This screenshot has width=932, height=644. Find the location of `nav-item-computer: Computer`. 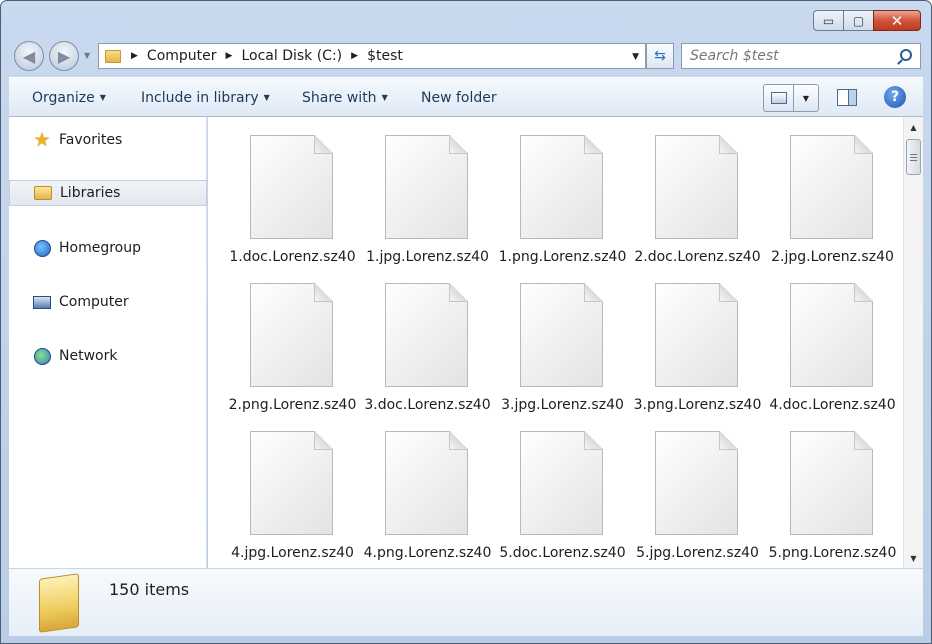

nav-item-computer: Computer is located at coordinates (108, 302).